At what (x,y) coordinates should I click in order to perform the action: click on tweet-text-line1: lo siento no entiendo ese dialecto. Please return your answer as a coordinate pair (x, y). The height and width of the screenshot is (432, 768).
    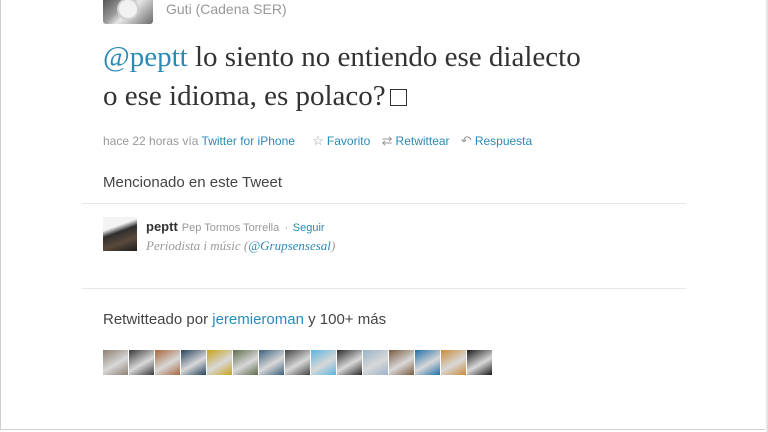
    Looking at the image, I should click on (384, 57).